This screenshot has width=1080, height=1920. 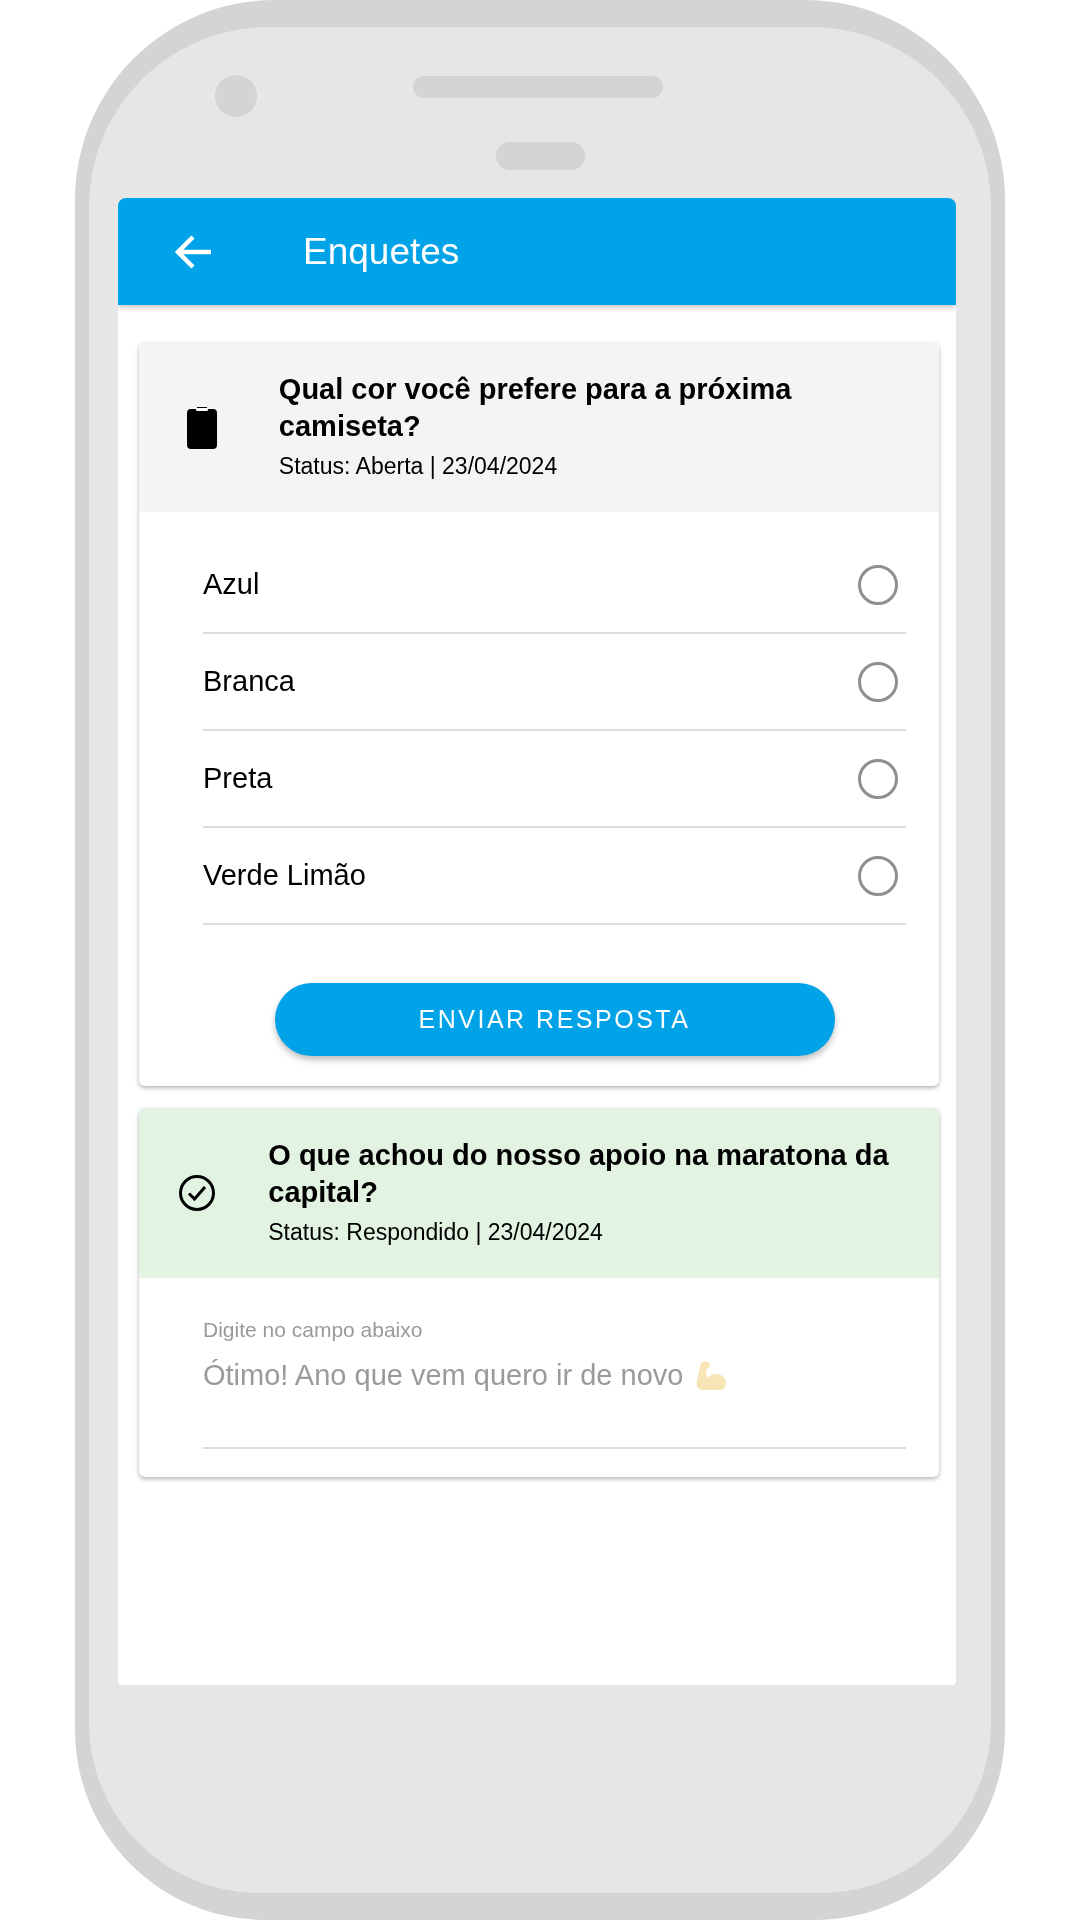 What do you see at coordinates (196, 1193) in the screenshot?
I see `check-circle-icon` at bounding box center [196, 1193].